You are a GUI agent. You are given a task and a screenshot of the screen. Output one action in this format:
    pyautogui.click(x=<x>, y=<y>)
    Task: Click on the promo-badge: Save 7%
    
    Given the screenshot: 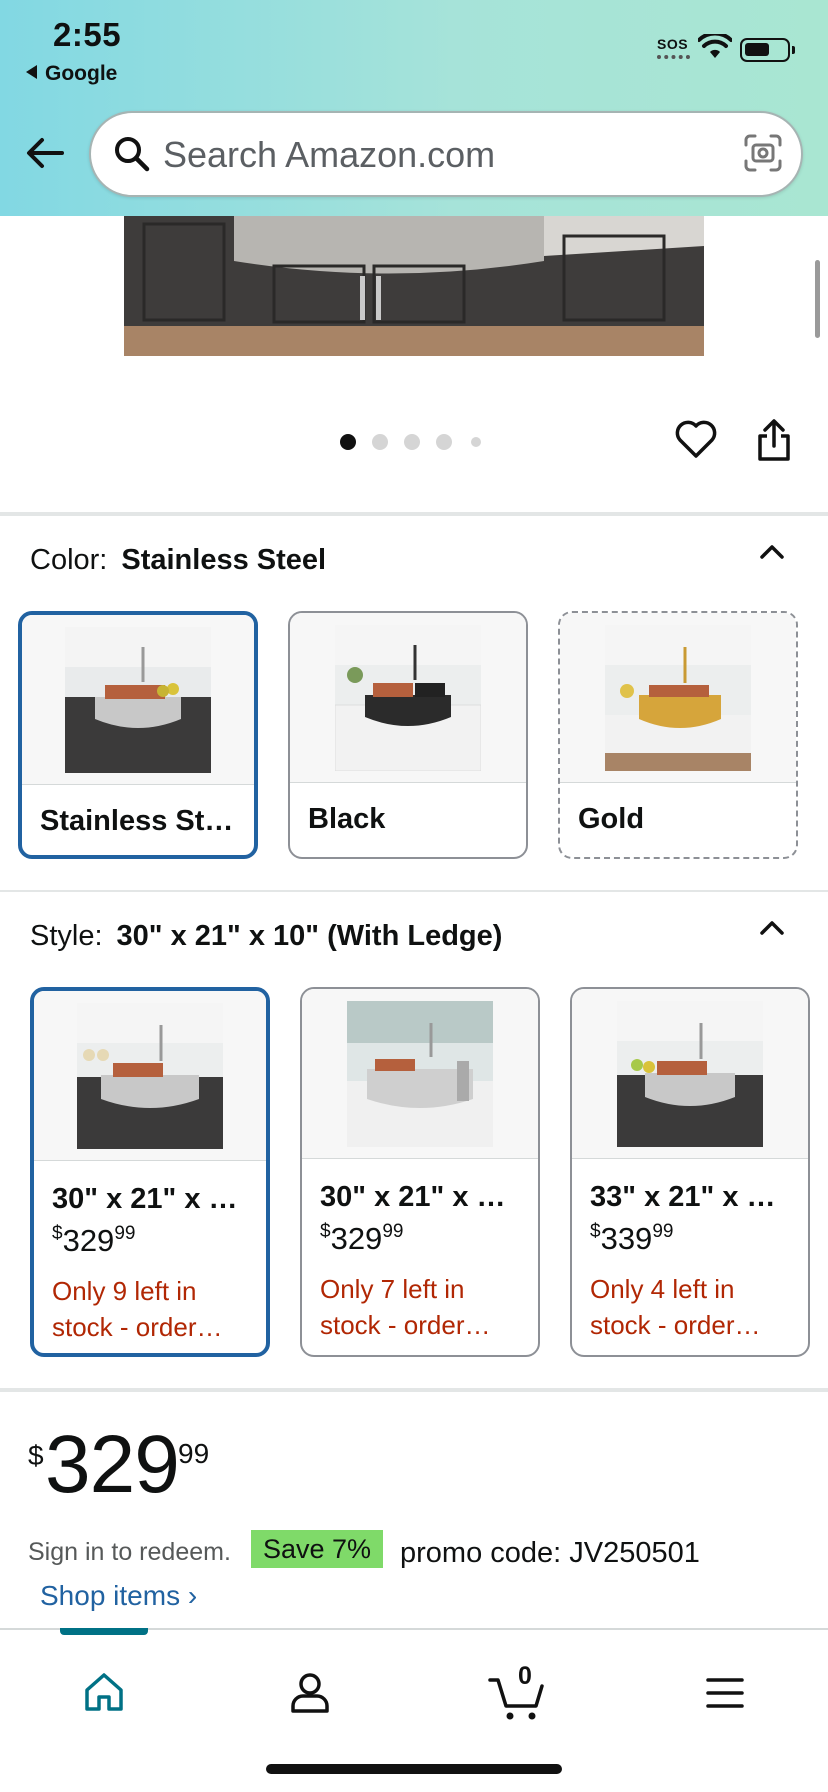 What is the action you would take?
    pyautogui.click(x=317, y=1549)
    